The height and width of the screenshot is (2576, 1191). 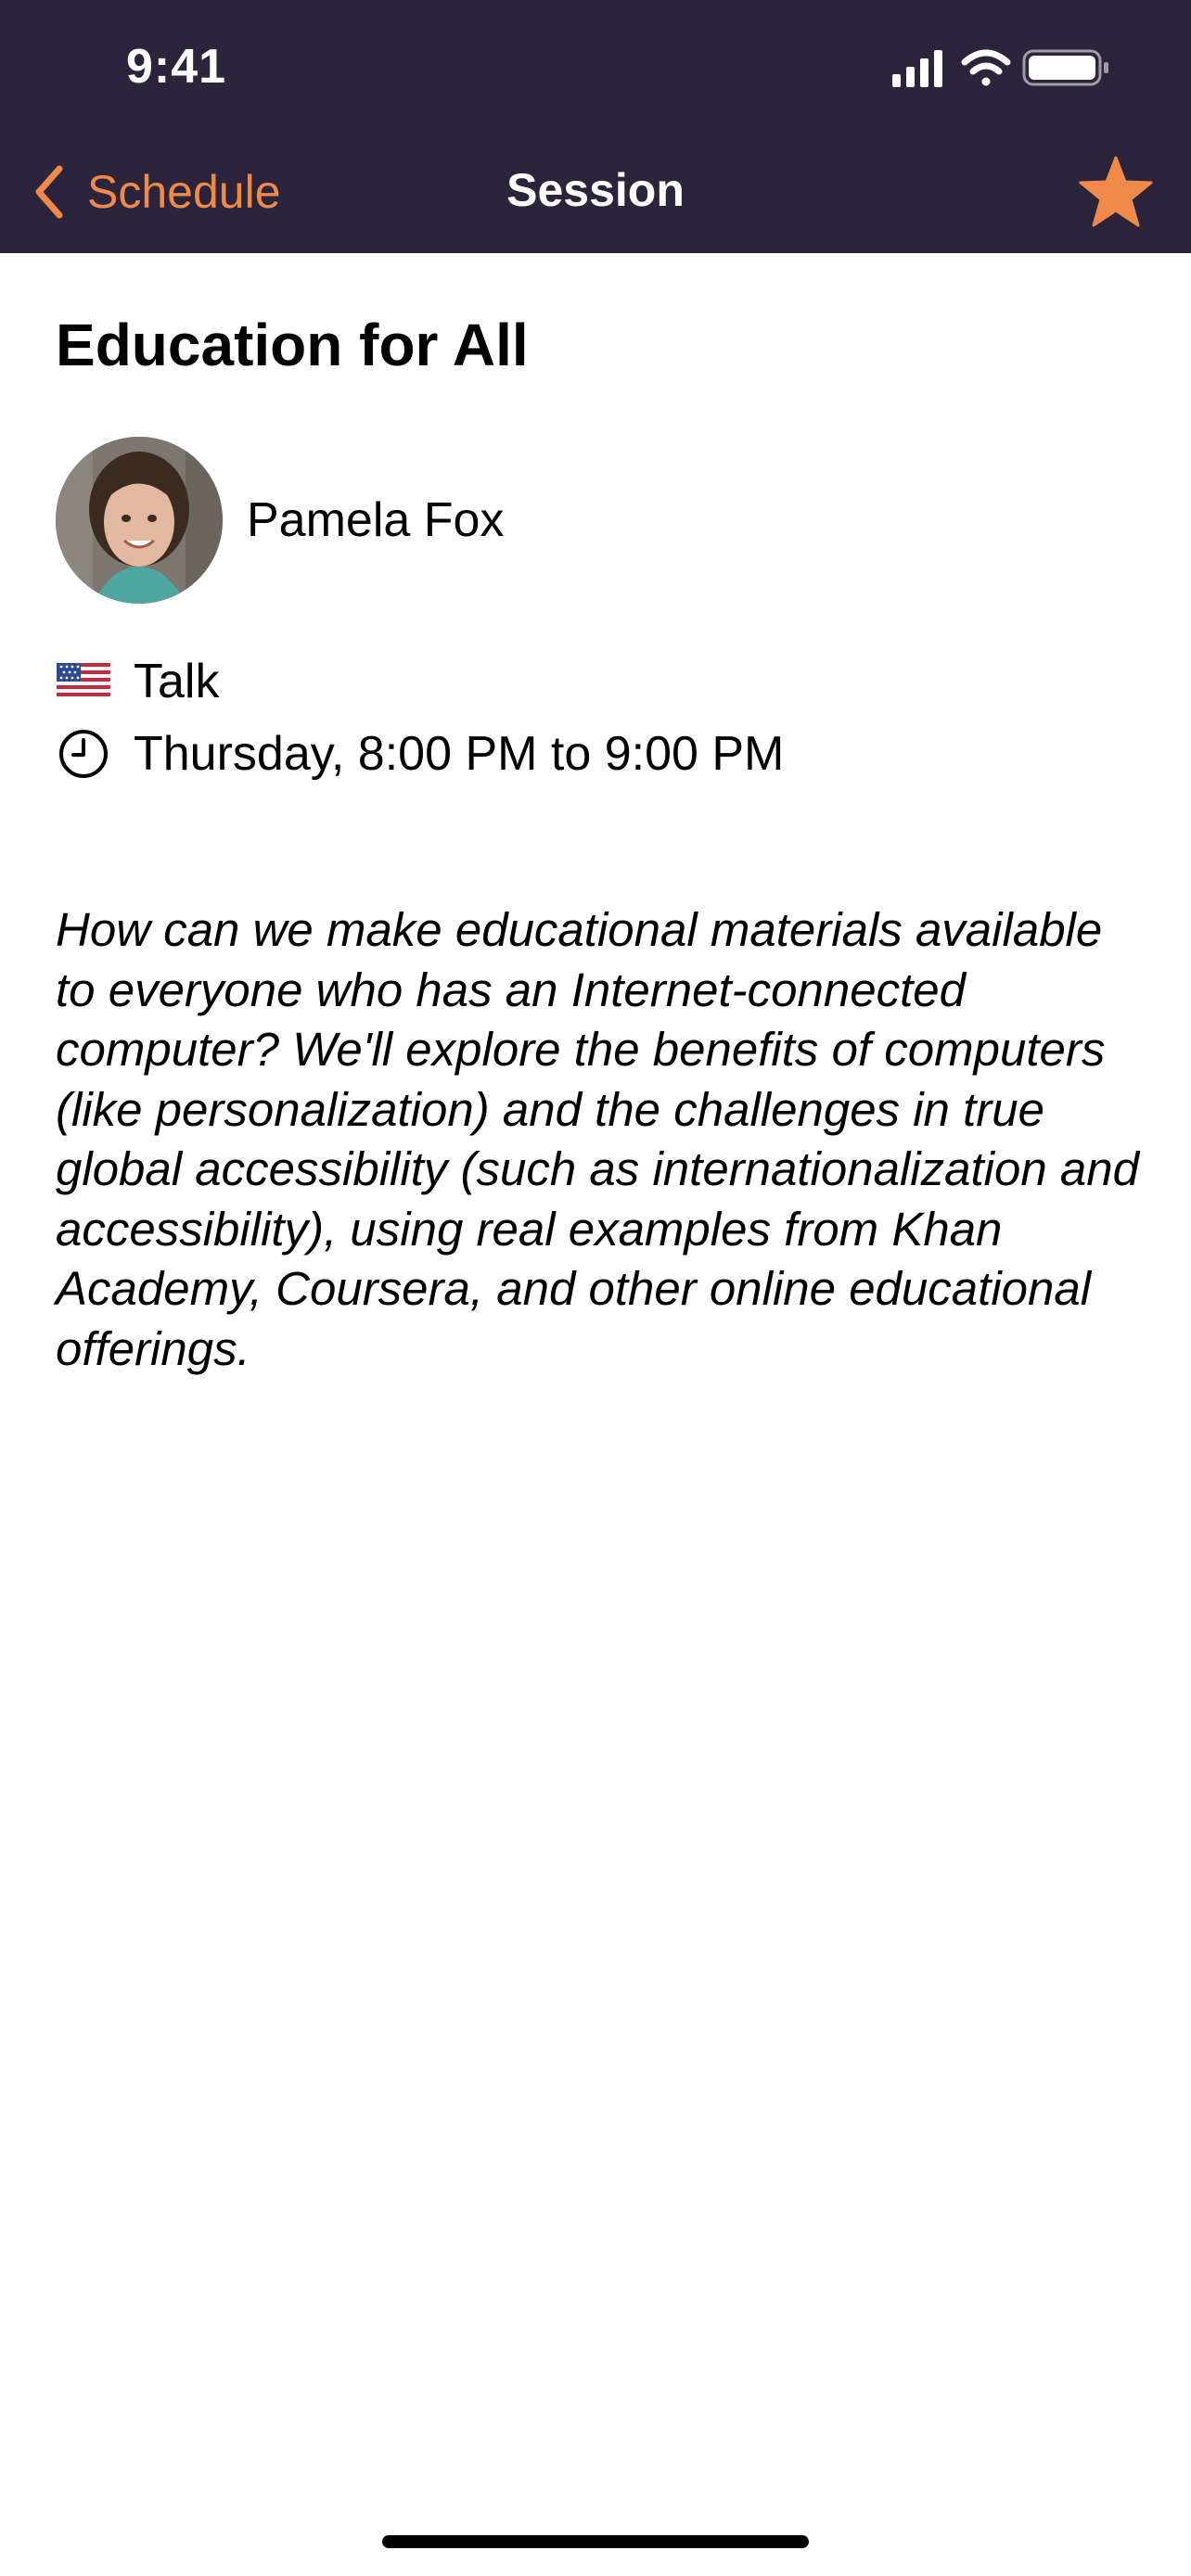 What do you see at coordinates (83, 682) in the screenshot?
I see `us-flag-icon` at bounding box center [83, 682].